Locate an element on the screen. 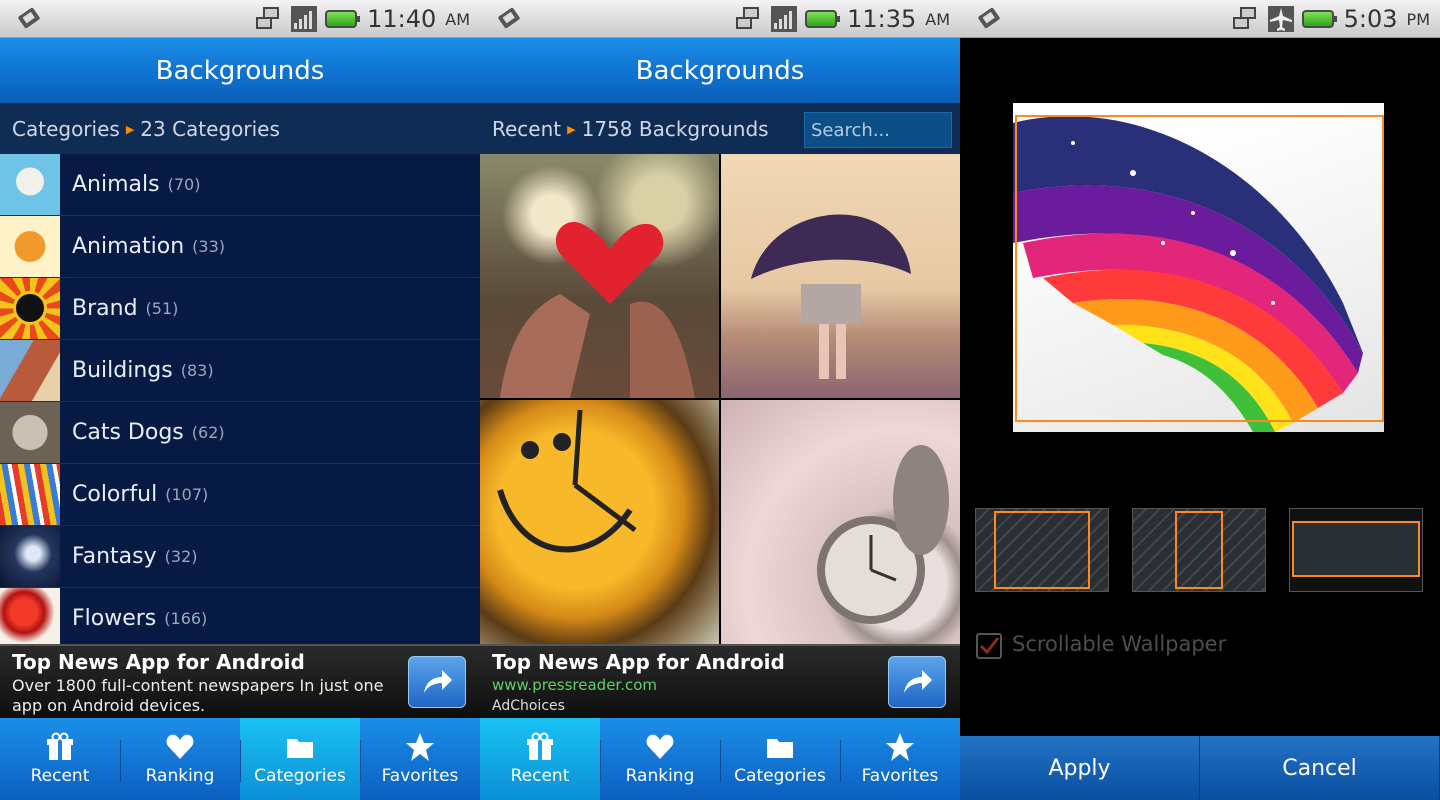  category-name: Cats Dogs is located at coordinates (128, 432).